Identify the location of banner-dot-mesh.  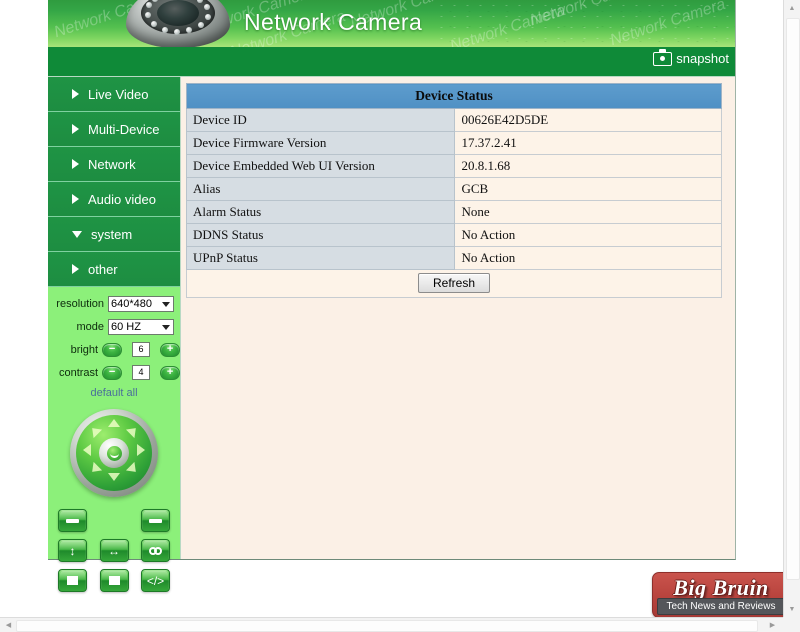
(585, 23).